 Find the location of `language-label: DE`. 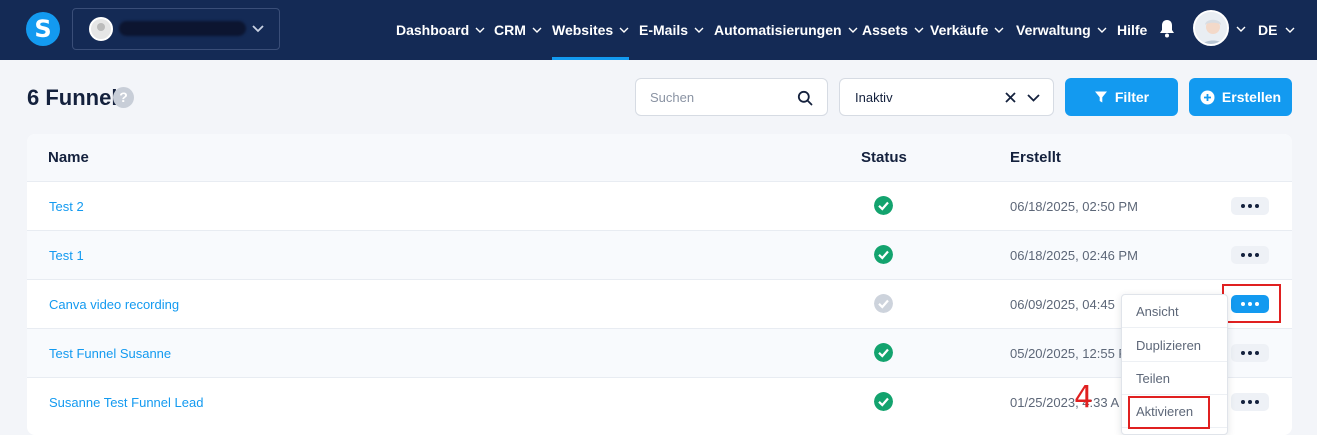

language-label: DE is located at coordinates (1268, 30).